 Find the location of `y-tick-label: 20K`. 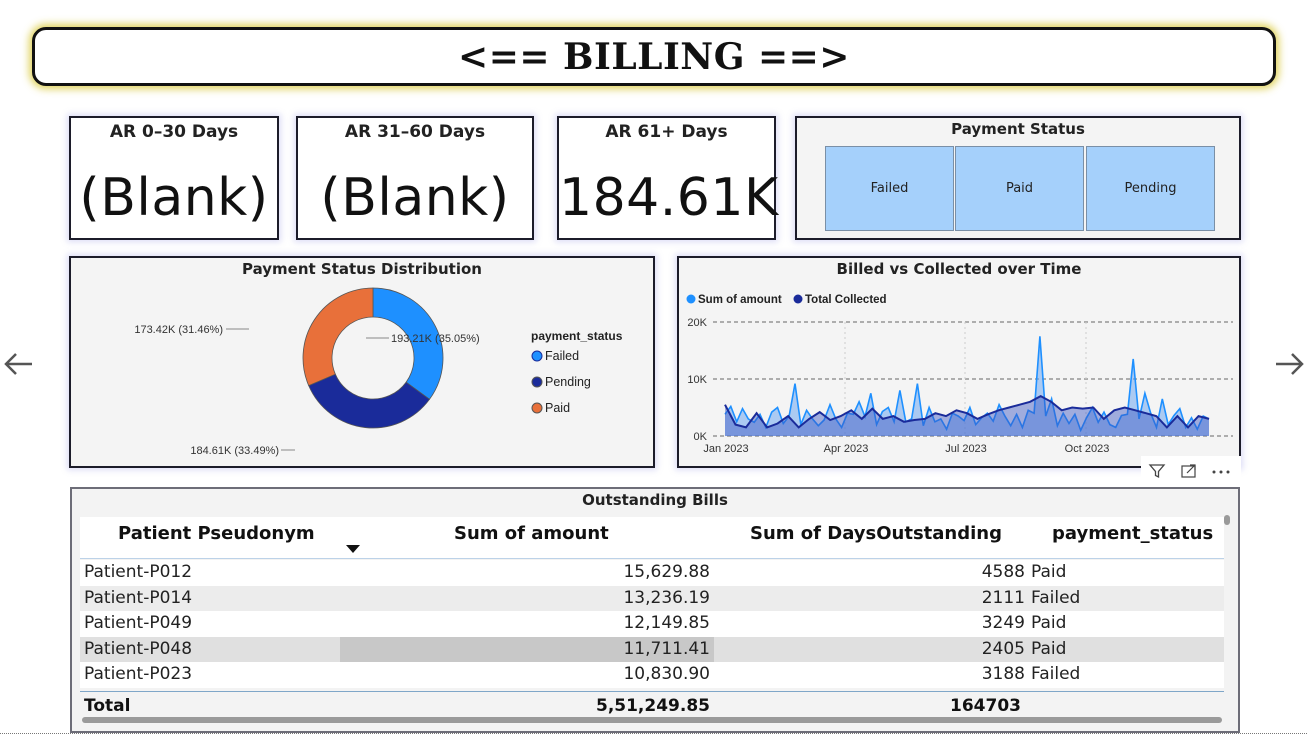

y-tick-label: 20K is located at coordinates (697, 323).